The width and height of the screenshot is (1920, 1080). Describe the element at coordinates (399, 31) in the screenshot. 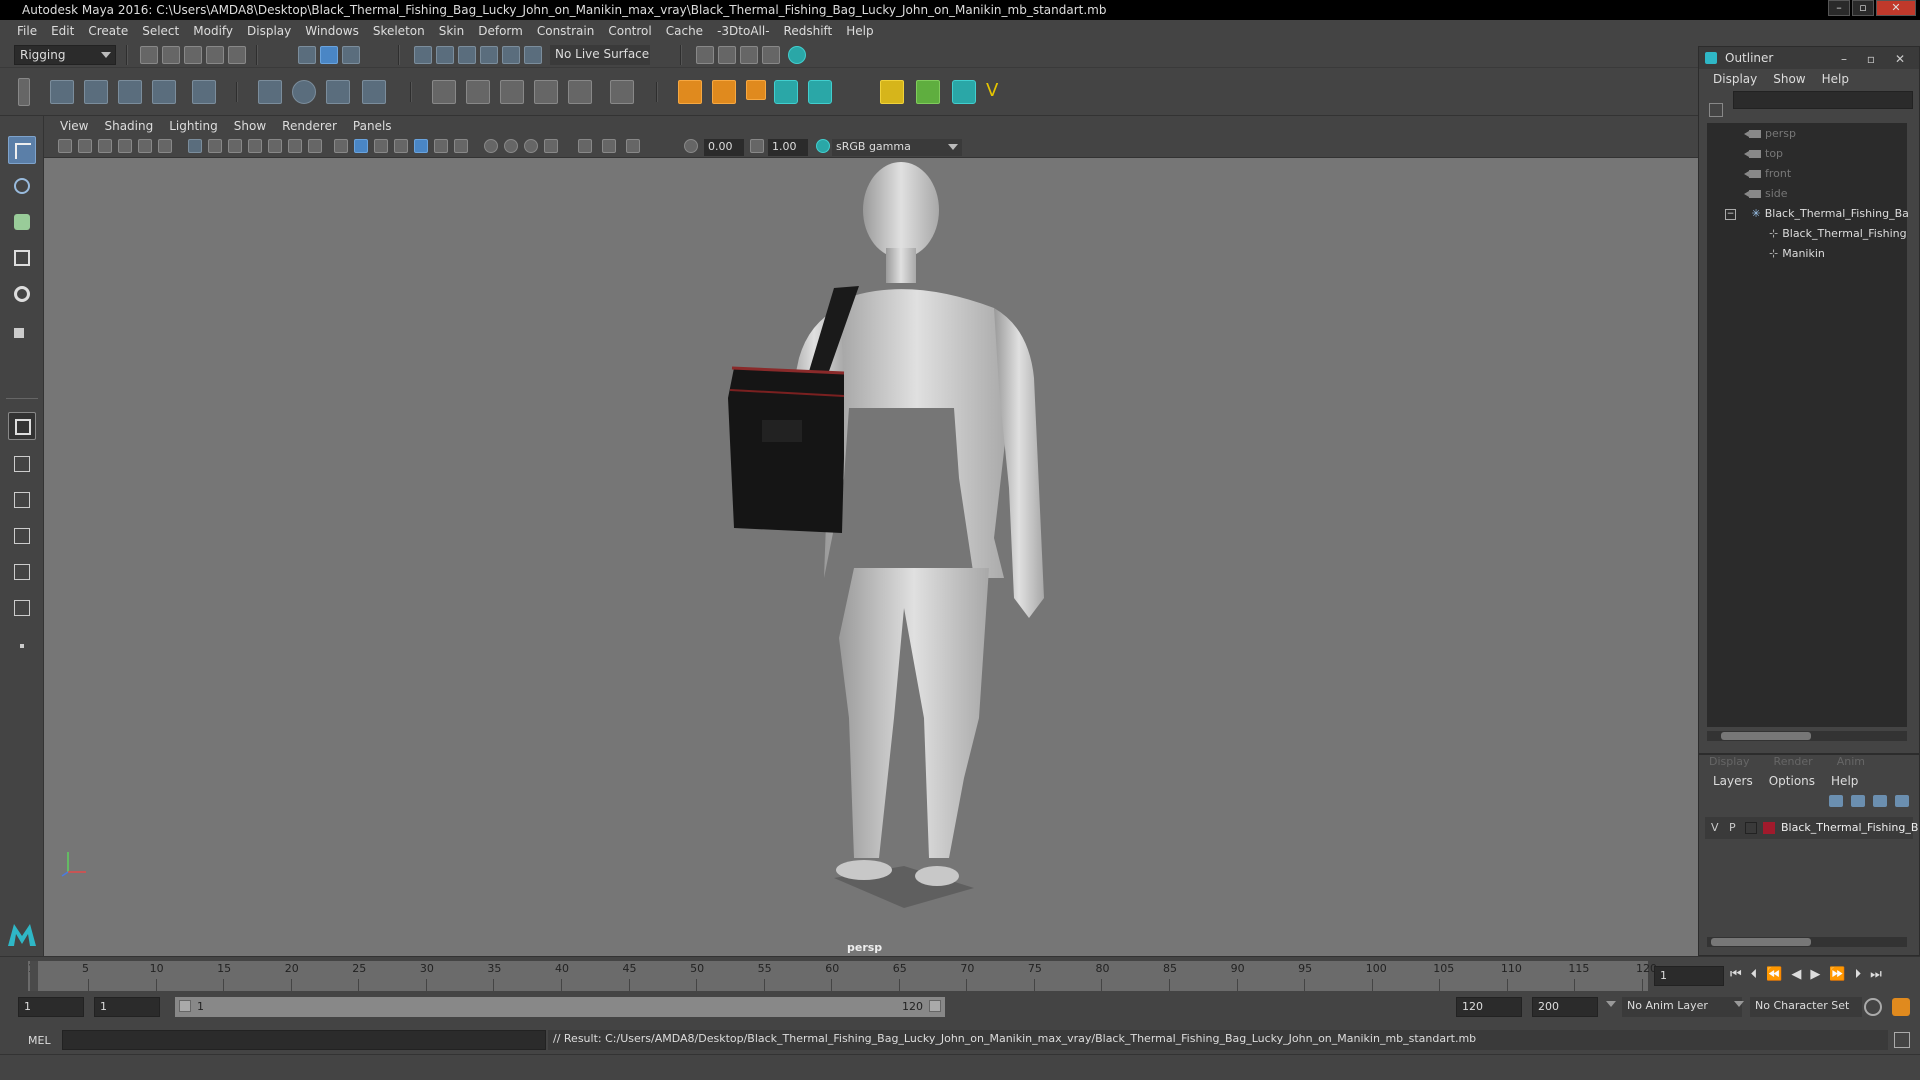

I see `menu-skeleton: Skeleton` at that location.